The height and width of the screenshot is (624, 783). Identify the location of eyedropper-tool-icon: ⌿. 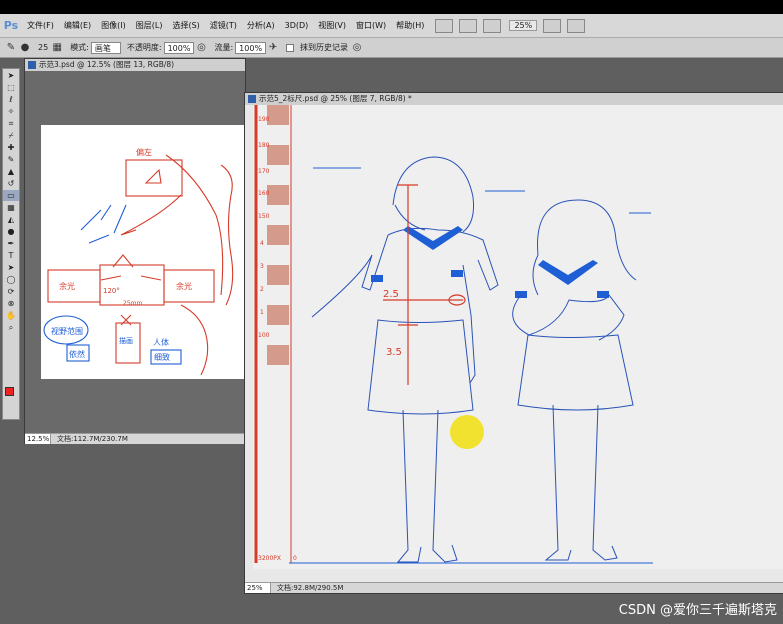
(11, 135).